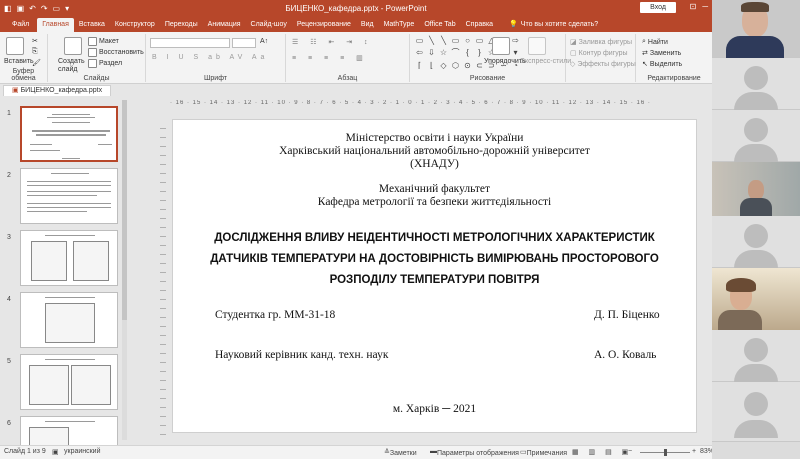  What do you see at coordinates (116, 52) in the screenshot?
I see `reset-button: Восстановить` at bounding box center [116, 52].